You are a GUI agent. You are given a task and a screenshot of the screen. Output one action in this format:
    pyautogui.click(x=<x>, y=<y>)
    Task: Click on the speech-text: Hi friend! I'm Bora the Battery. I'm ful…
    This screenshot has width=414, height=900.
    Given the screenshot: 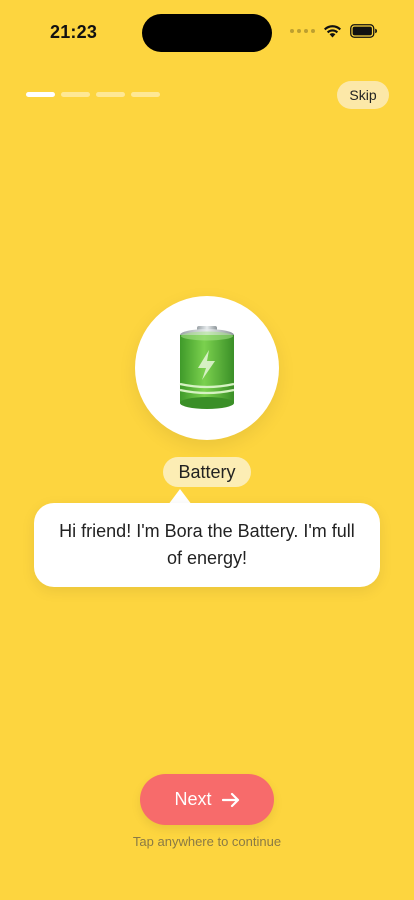 What is the action you would take?
    pyautogui.click(x=207, y=544)
    